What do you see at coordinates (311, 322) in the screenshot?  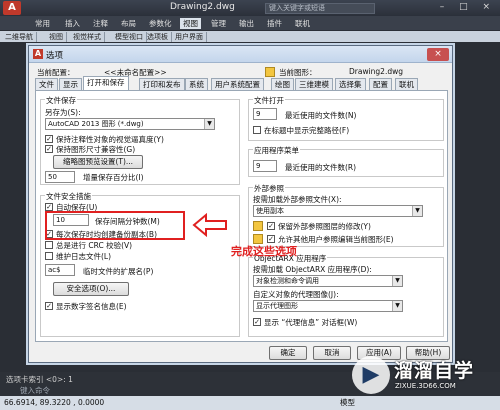 I see `proxy-dialog-label: 显示 “代理信息” 对话框(W)` at bounding box center [311, 322].